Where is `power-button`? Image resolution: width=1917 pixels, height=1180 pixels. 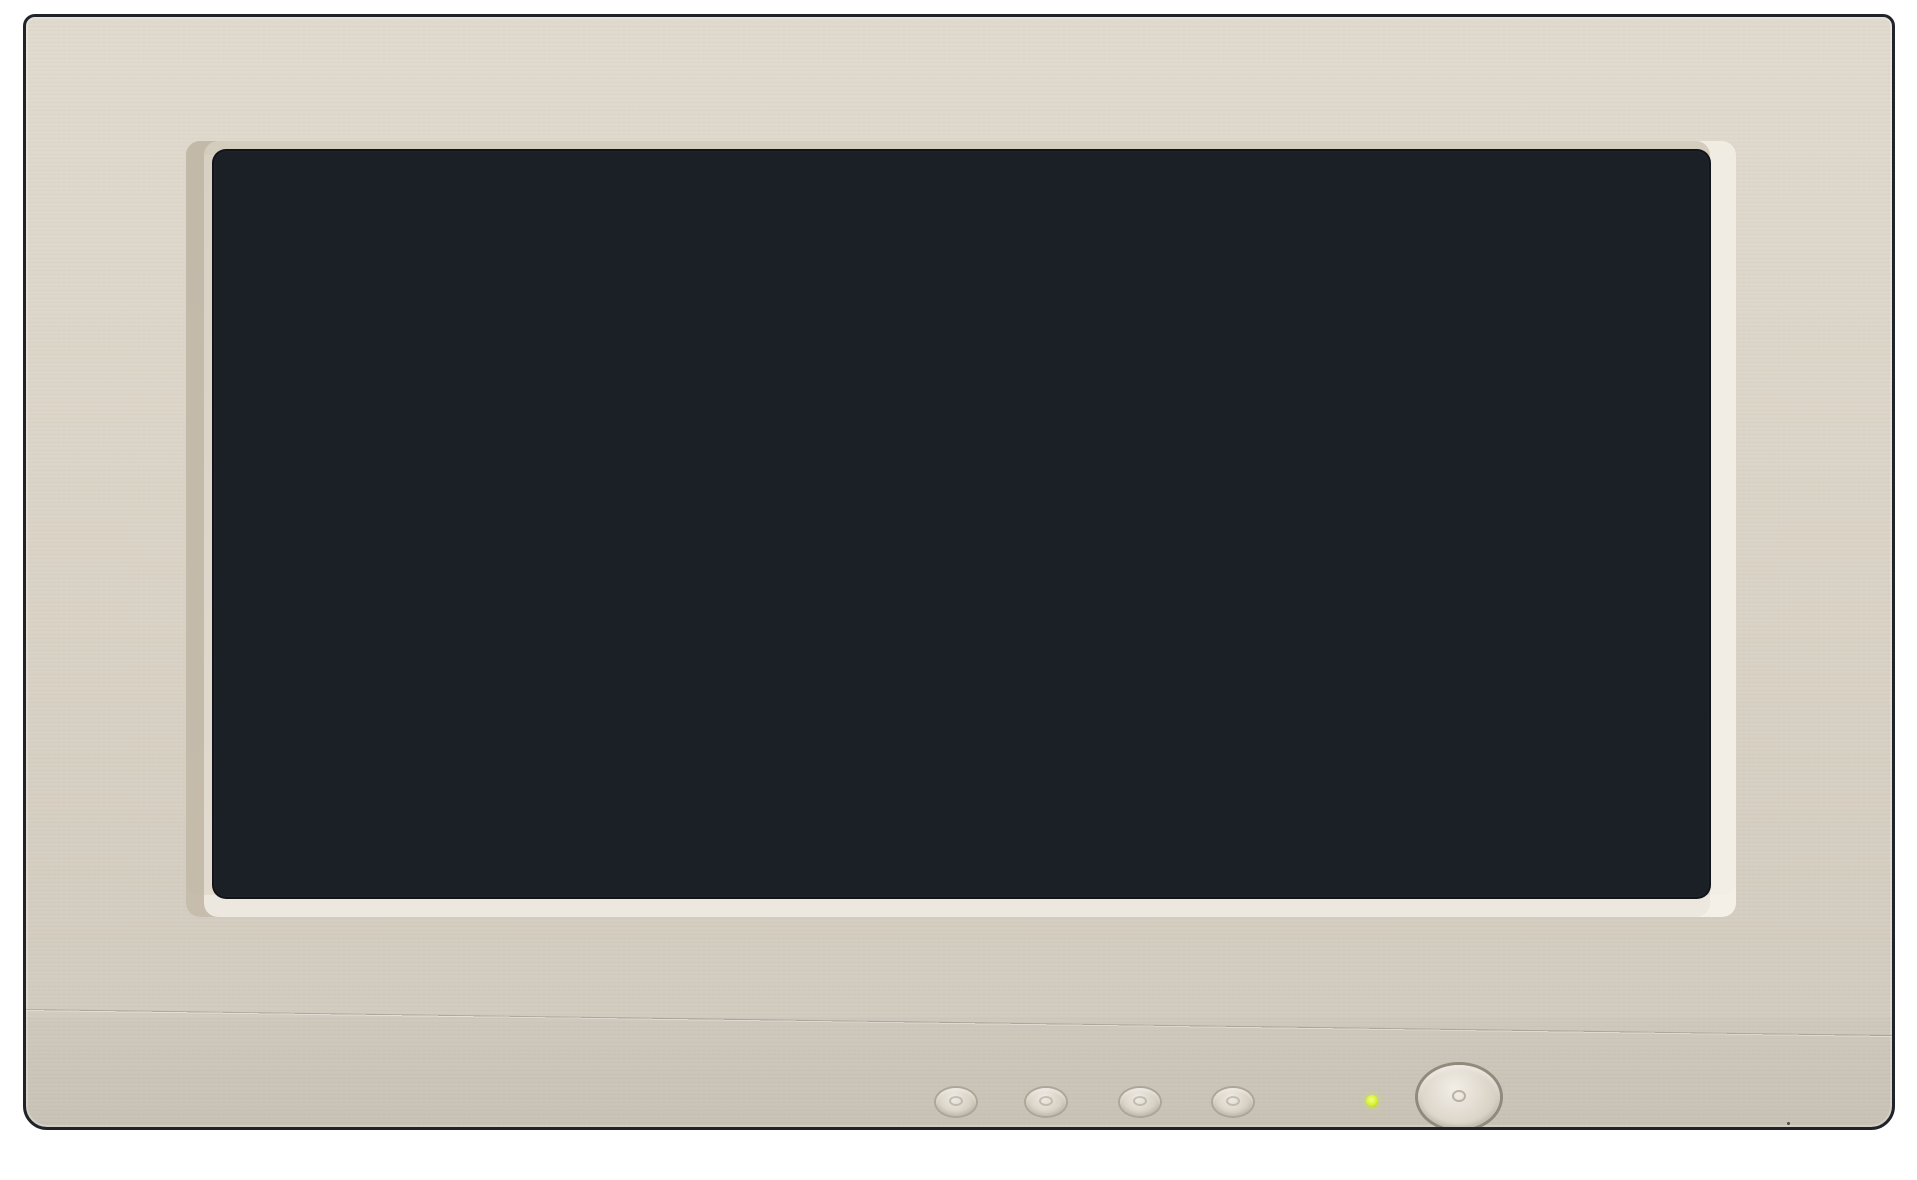
power-button is located at coordinates (1459, 1096).